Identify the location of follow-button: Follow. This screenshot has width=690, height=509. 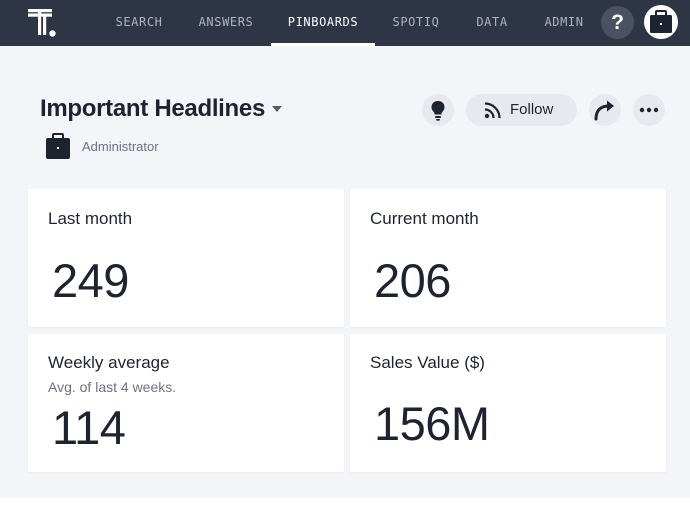
(521, 110).